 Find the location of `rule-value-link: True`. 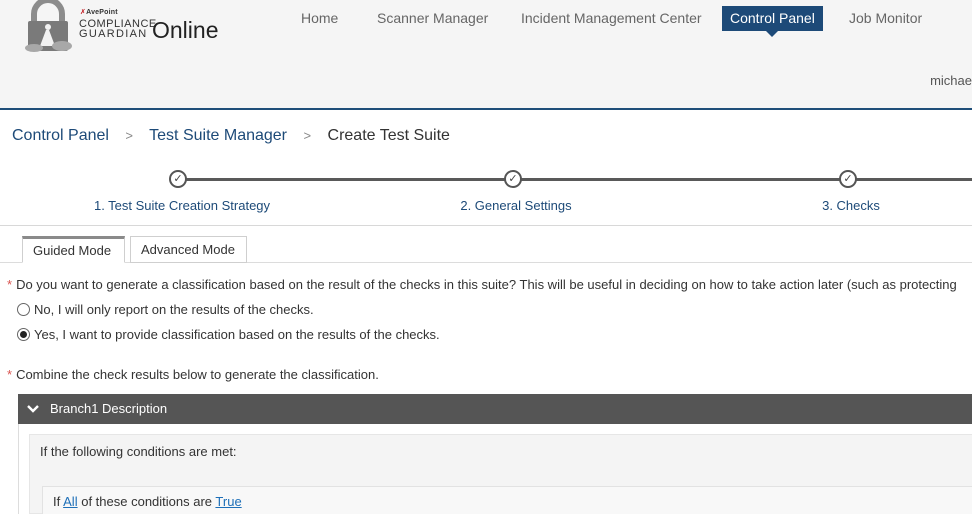

rule-value-link: True is located at coordinates (228, 501).